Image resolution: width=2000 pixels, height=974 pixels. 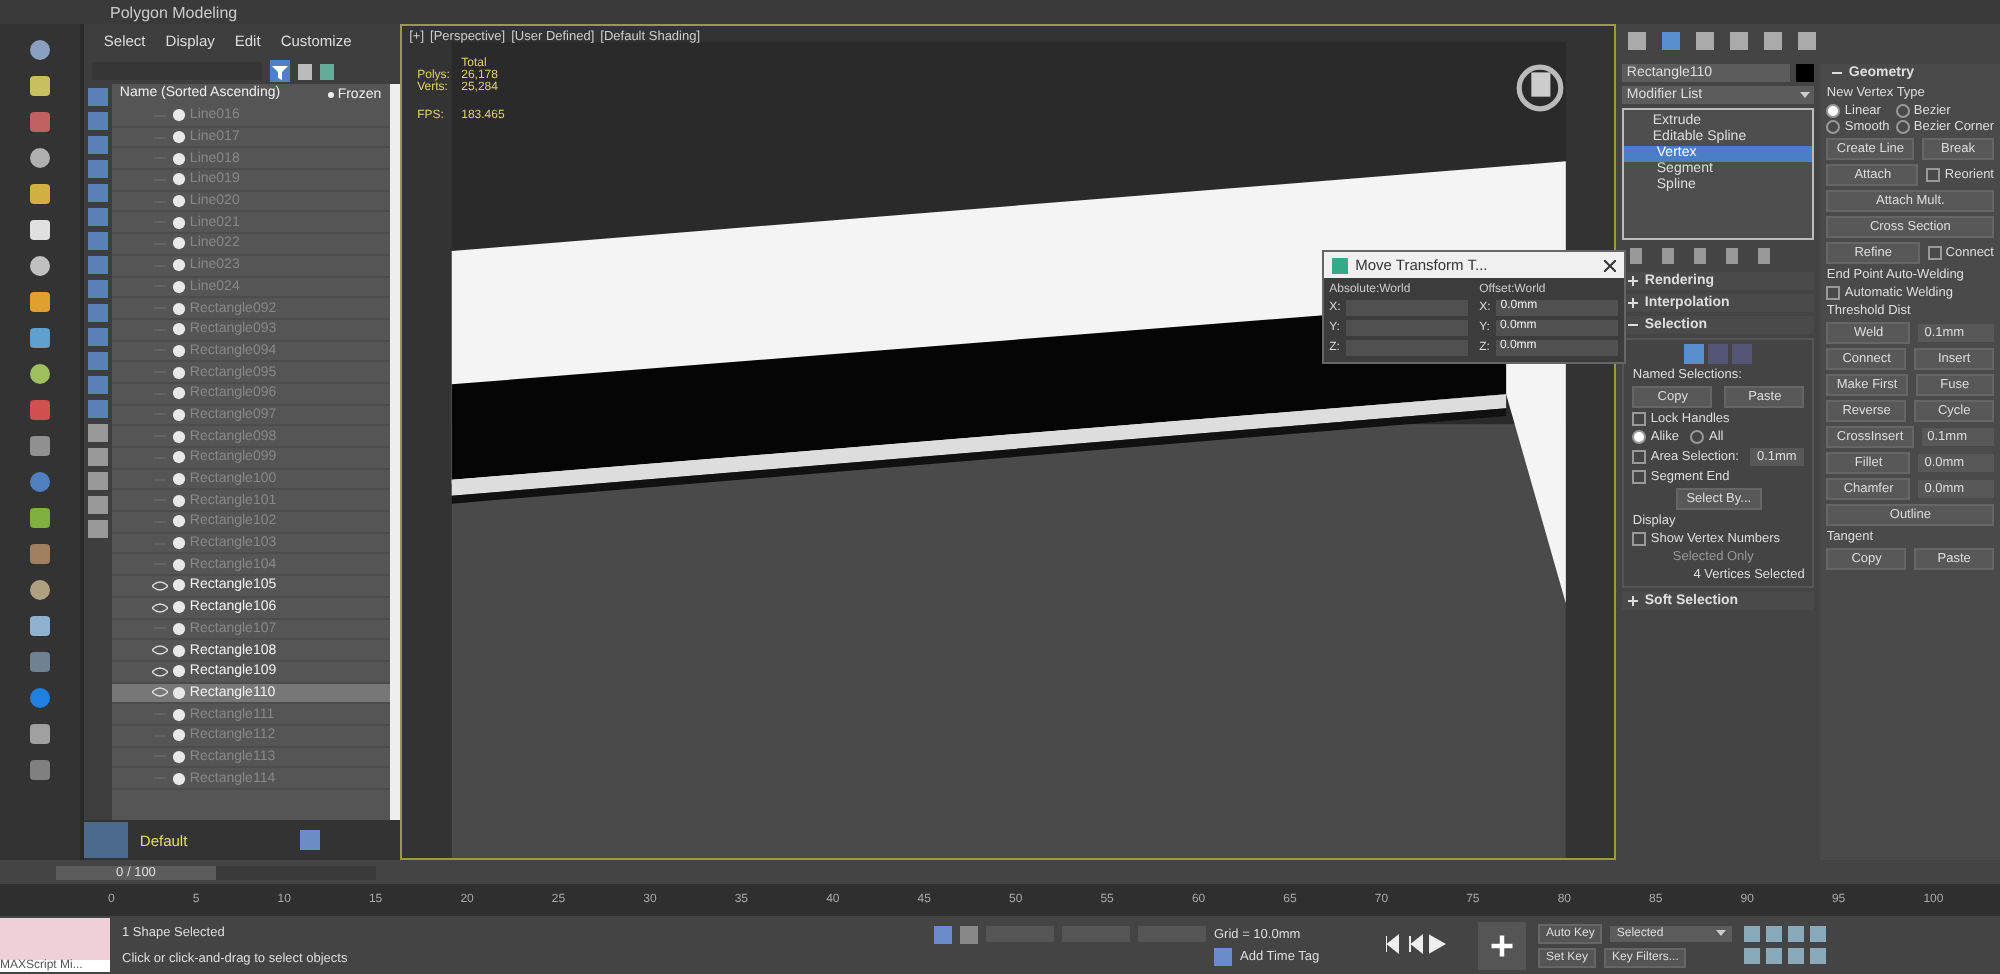 What do you see at coordinates (1540, 88) in the screenshot?
I see `viewcube-icon` at bounding box center [1540, 88].